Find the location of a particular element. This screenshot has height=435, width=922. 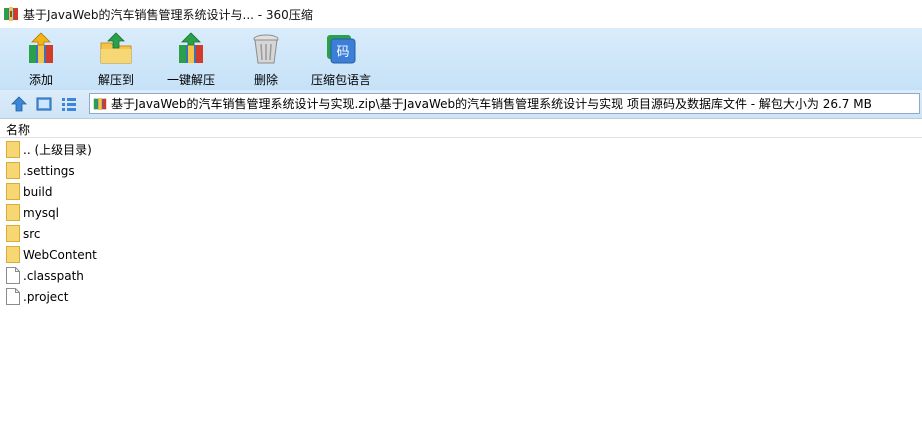

item-name: .. (上级目录) is located at coordinates (57, 150).